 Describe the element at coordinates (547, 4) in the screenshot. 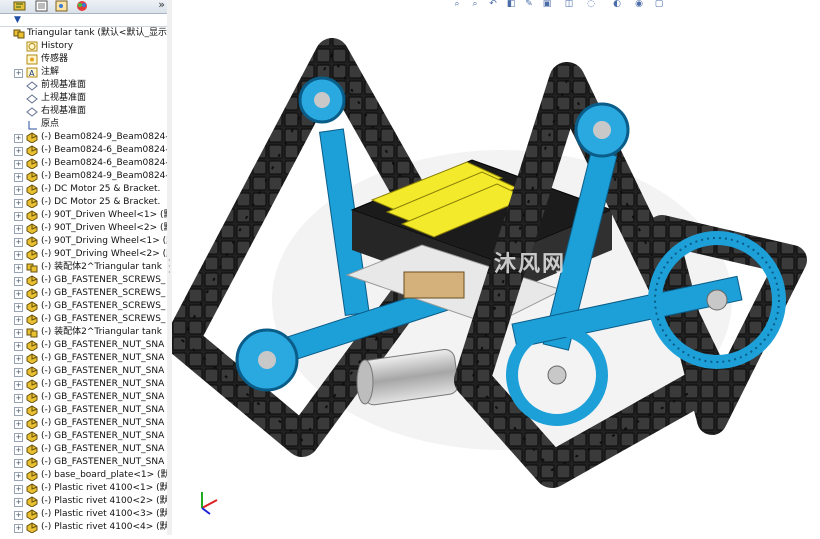

I see `view-orientation-icon: ▣` at that location.